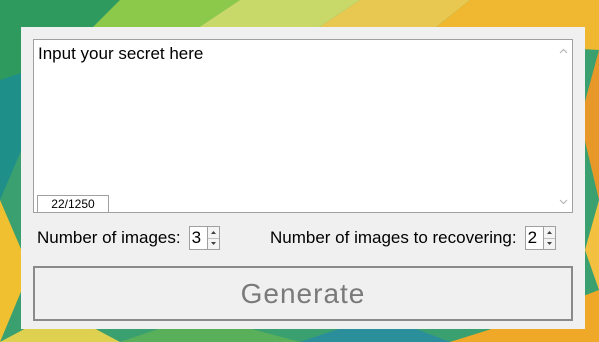 This screenshot has width=599, height=342. What do you see at coordinates (303, 293) in the screenshot?
I see `generate-button: Generate` at bounding box center [303, 293].